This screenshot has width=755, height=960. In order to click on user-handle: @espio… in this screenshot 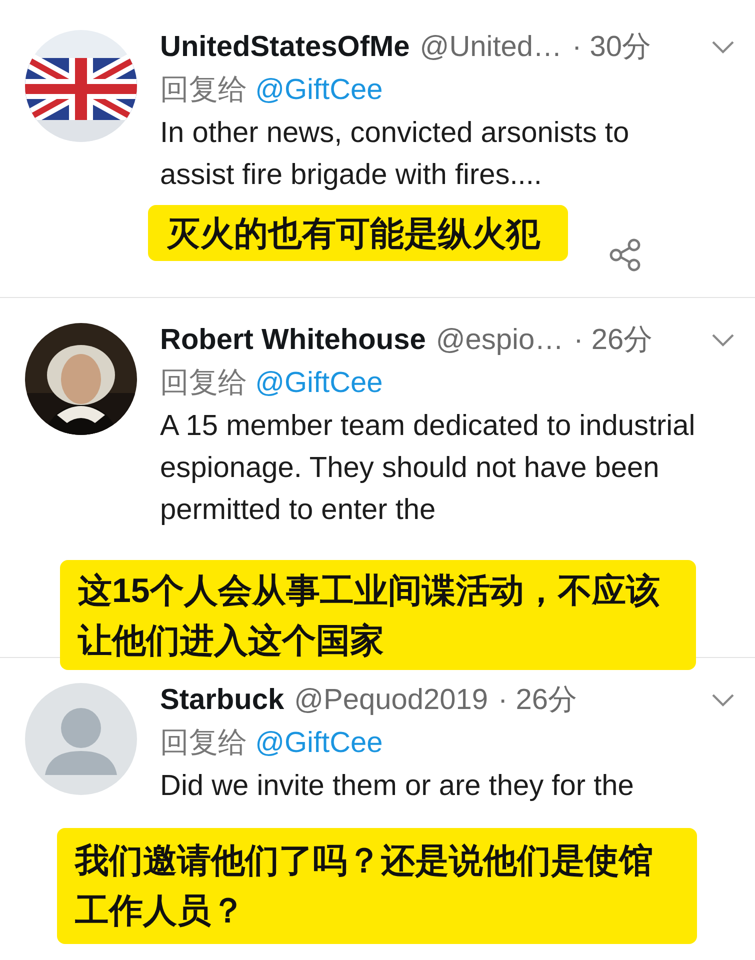, I will do `click(500, 340)`.